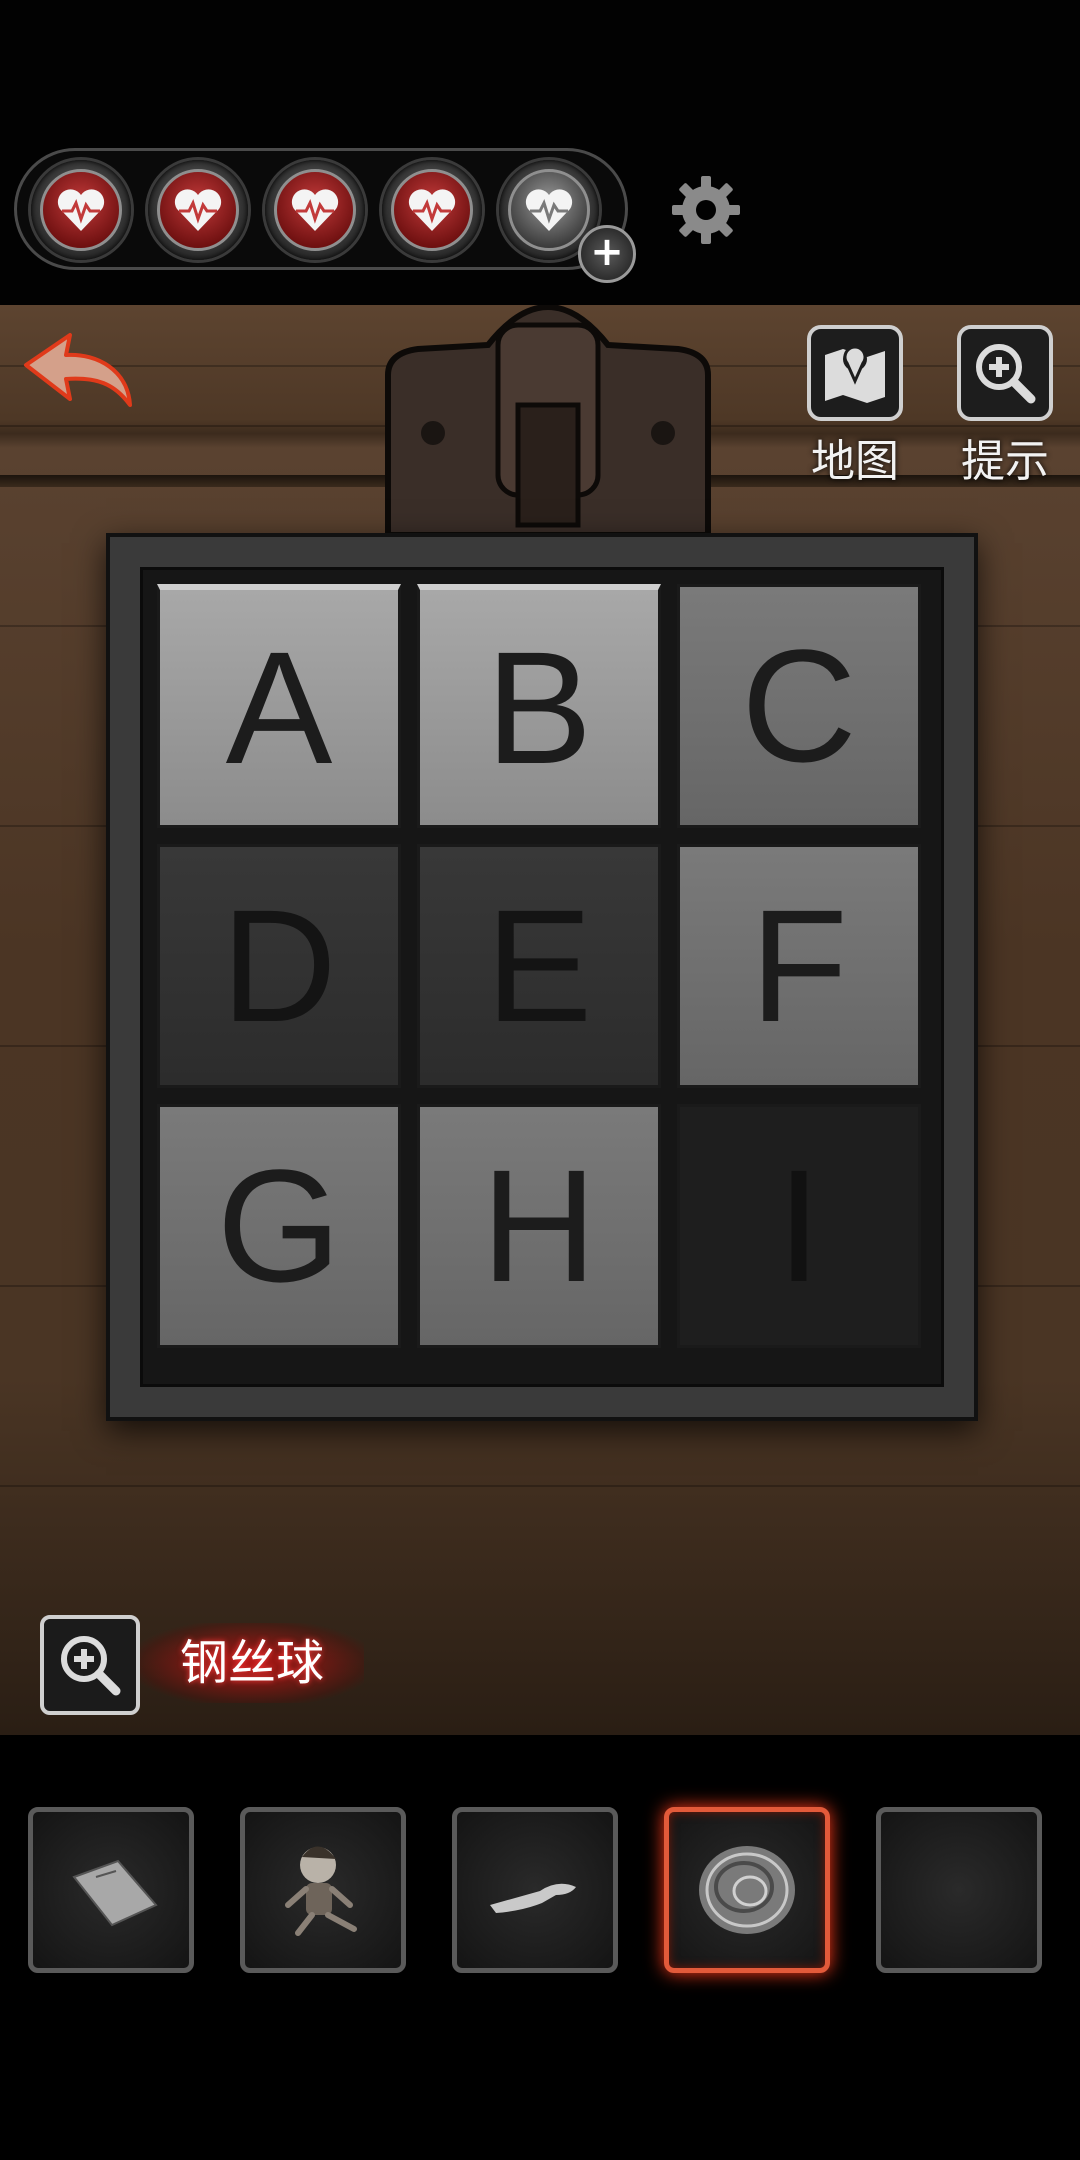  What do you see at coordinates (279, 1226) in the screenshot?
I see `puzzle-tile-g: G` at bounding box center [279, 1226].